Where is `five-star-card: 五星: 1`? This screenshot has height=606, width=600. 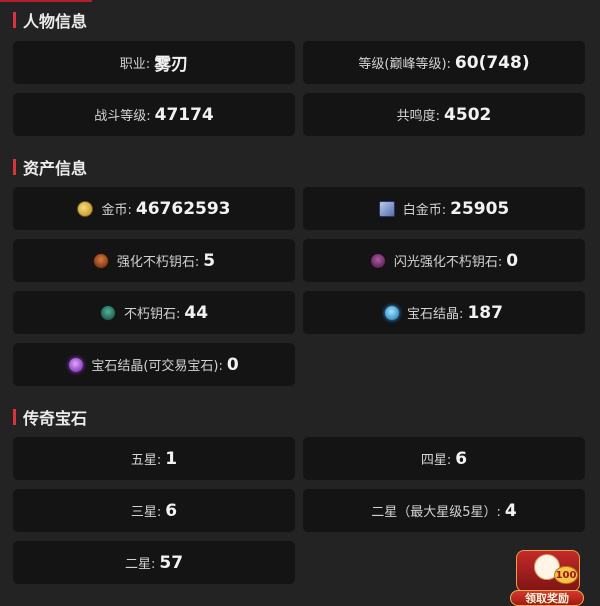
five-star-card: 五星: 1 is located at coordinates (154, 458).